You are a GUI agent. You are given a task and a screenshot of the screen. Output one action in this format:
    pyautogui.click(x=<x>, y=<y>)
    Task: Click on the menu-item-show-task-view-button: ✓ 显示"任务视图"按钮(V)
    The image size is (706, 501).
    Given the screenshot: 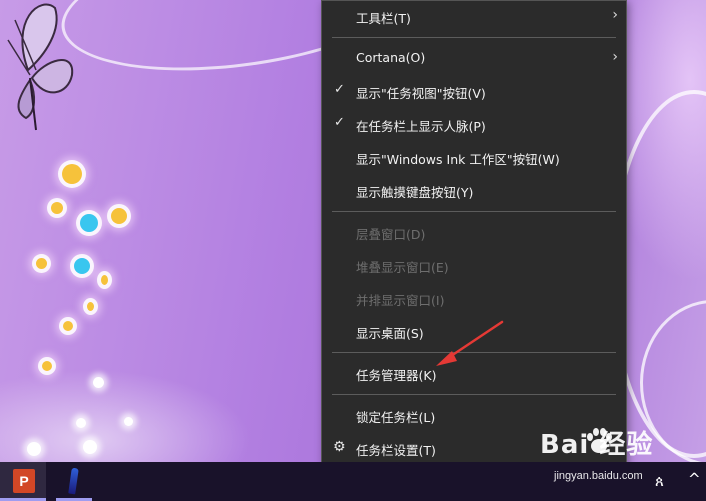 What is the action you would take?
    pyautogui.click(x=474, y=92)
    